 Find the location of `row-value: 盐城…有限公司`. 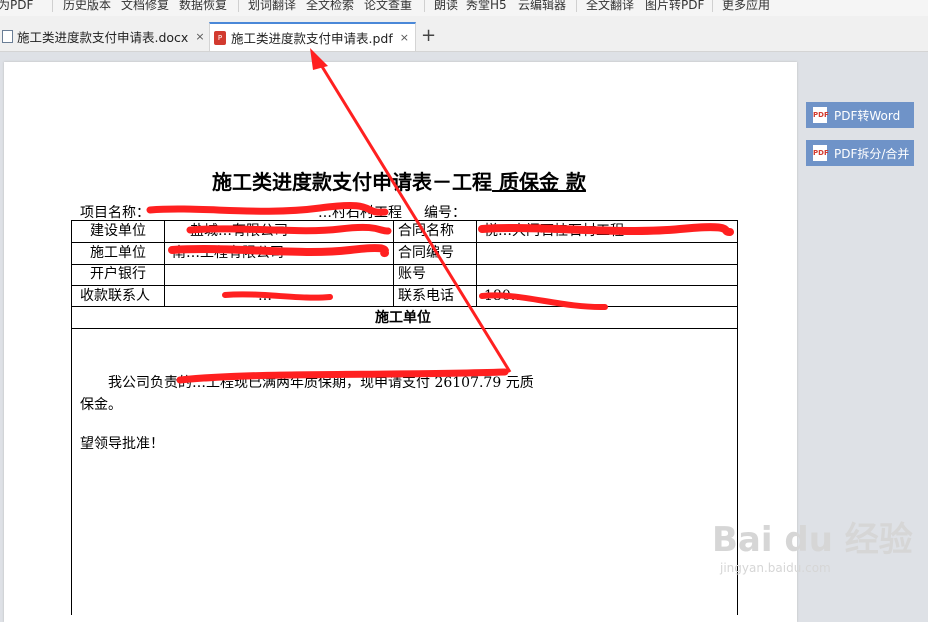

row-value: 盐城…有限公司 is located at coordinates (239, 231).